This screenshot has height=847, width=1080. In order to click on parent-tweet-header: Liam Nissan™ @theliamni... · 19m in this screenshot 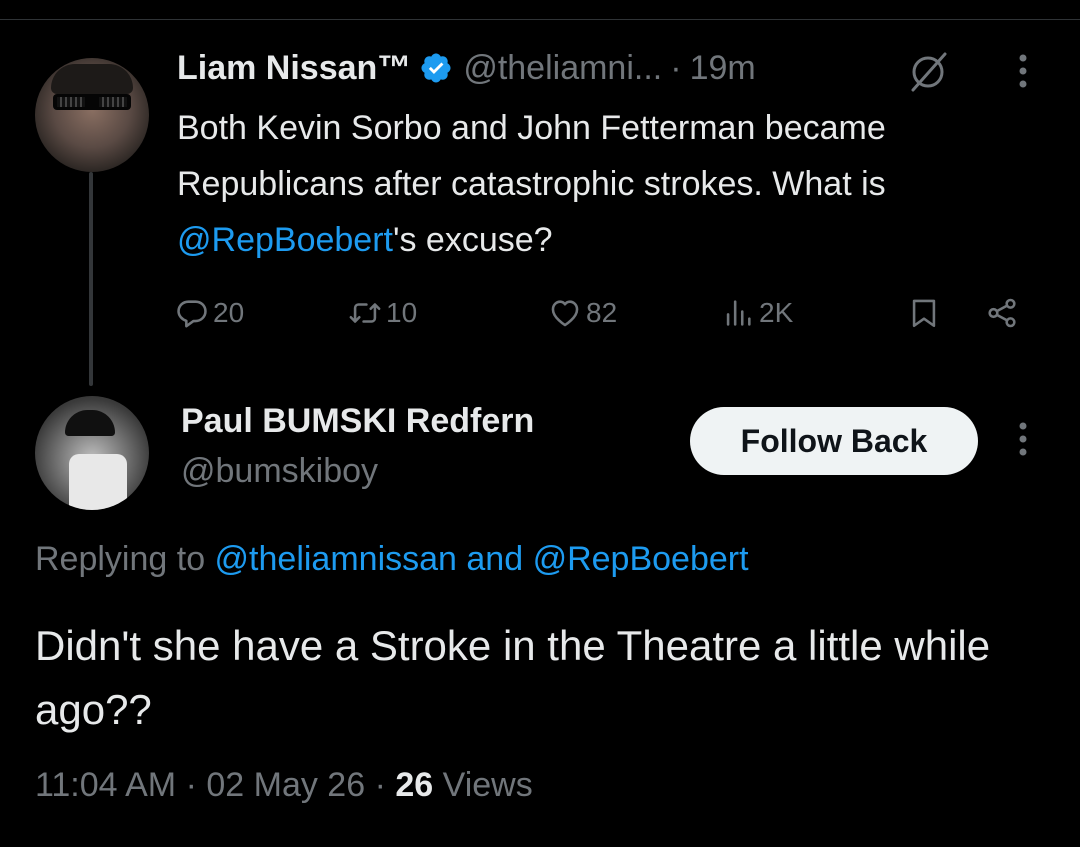, I will do `click(466, 68)`.